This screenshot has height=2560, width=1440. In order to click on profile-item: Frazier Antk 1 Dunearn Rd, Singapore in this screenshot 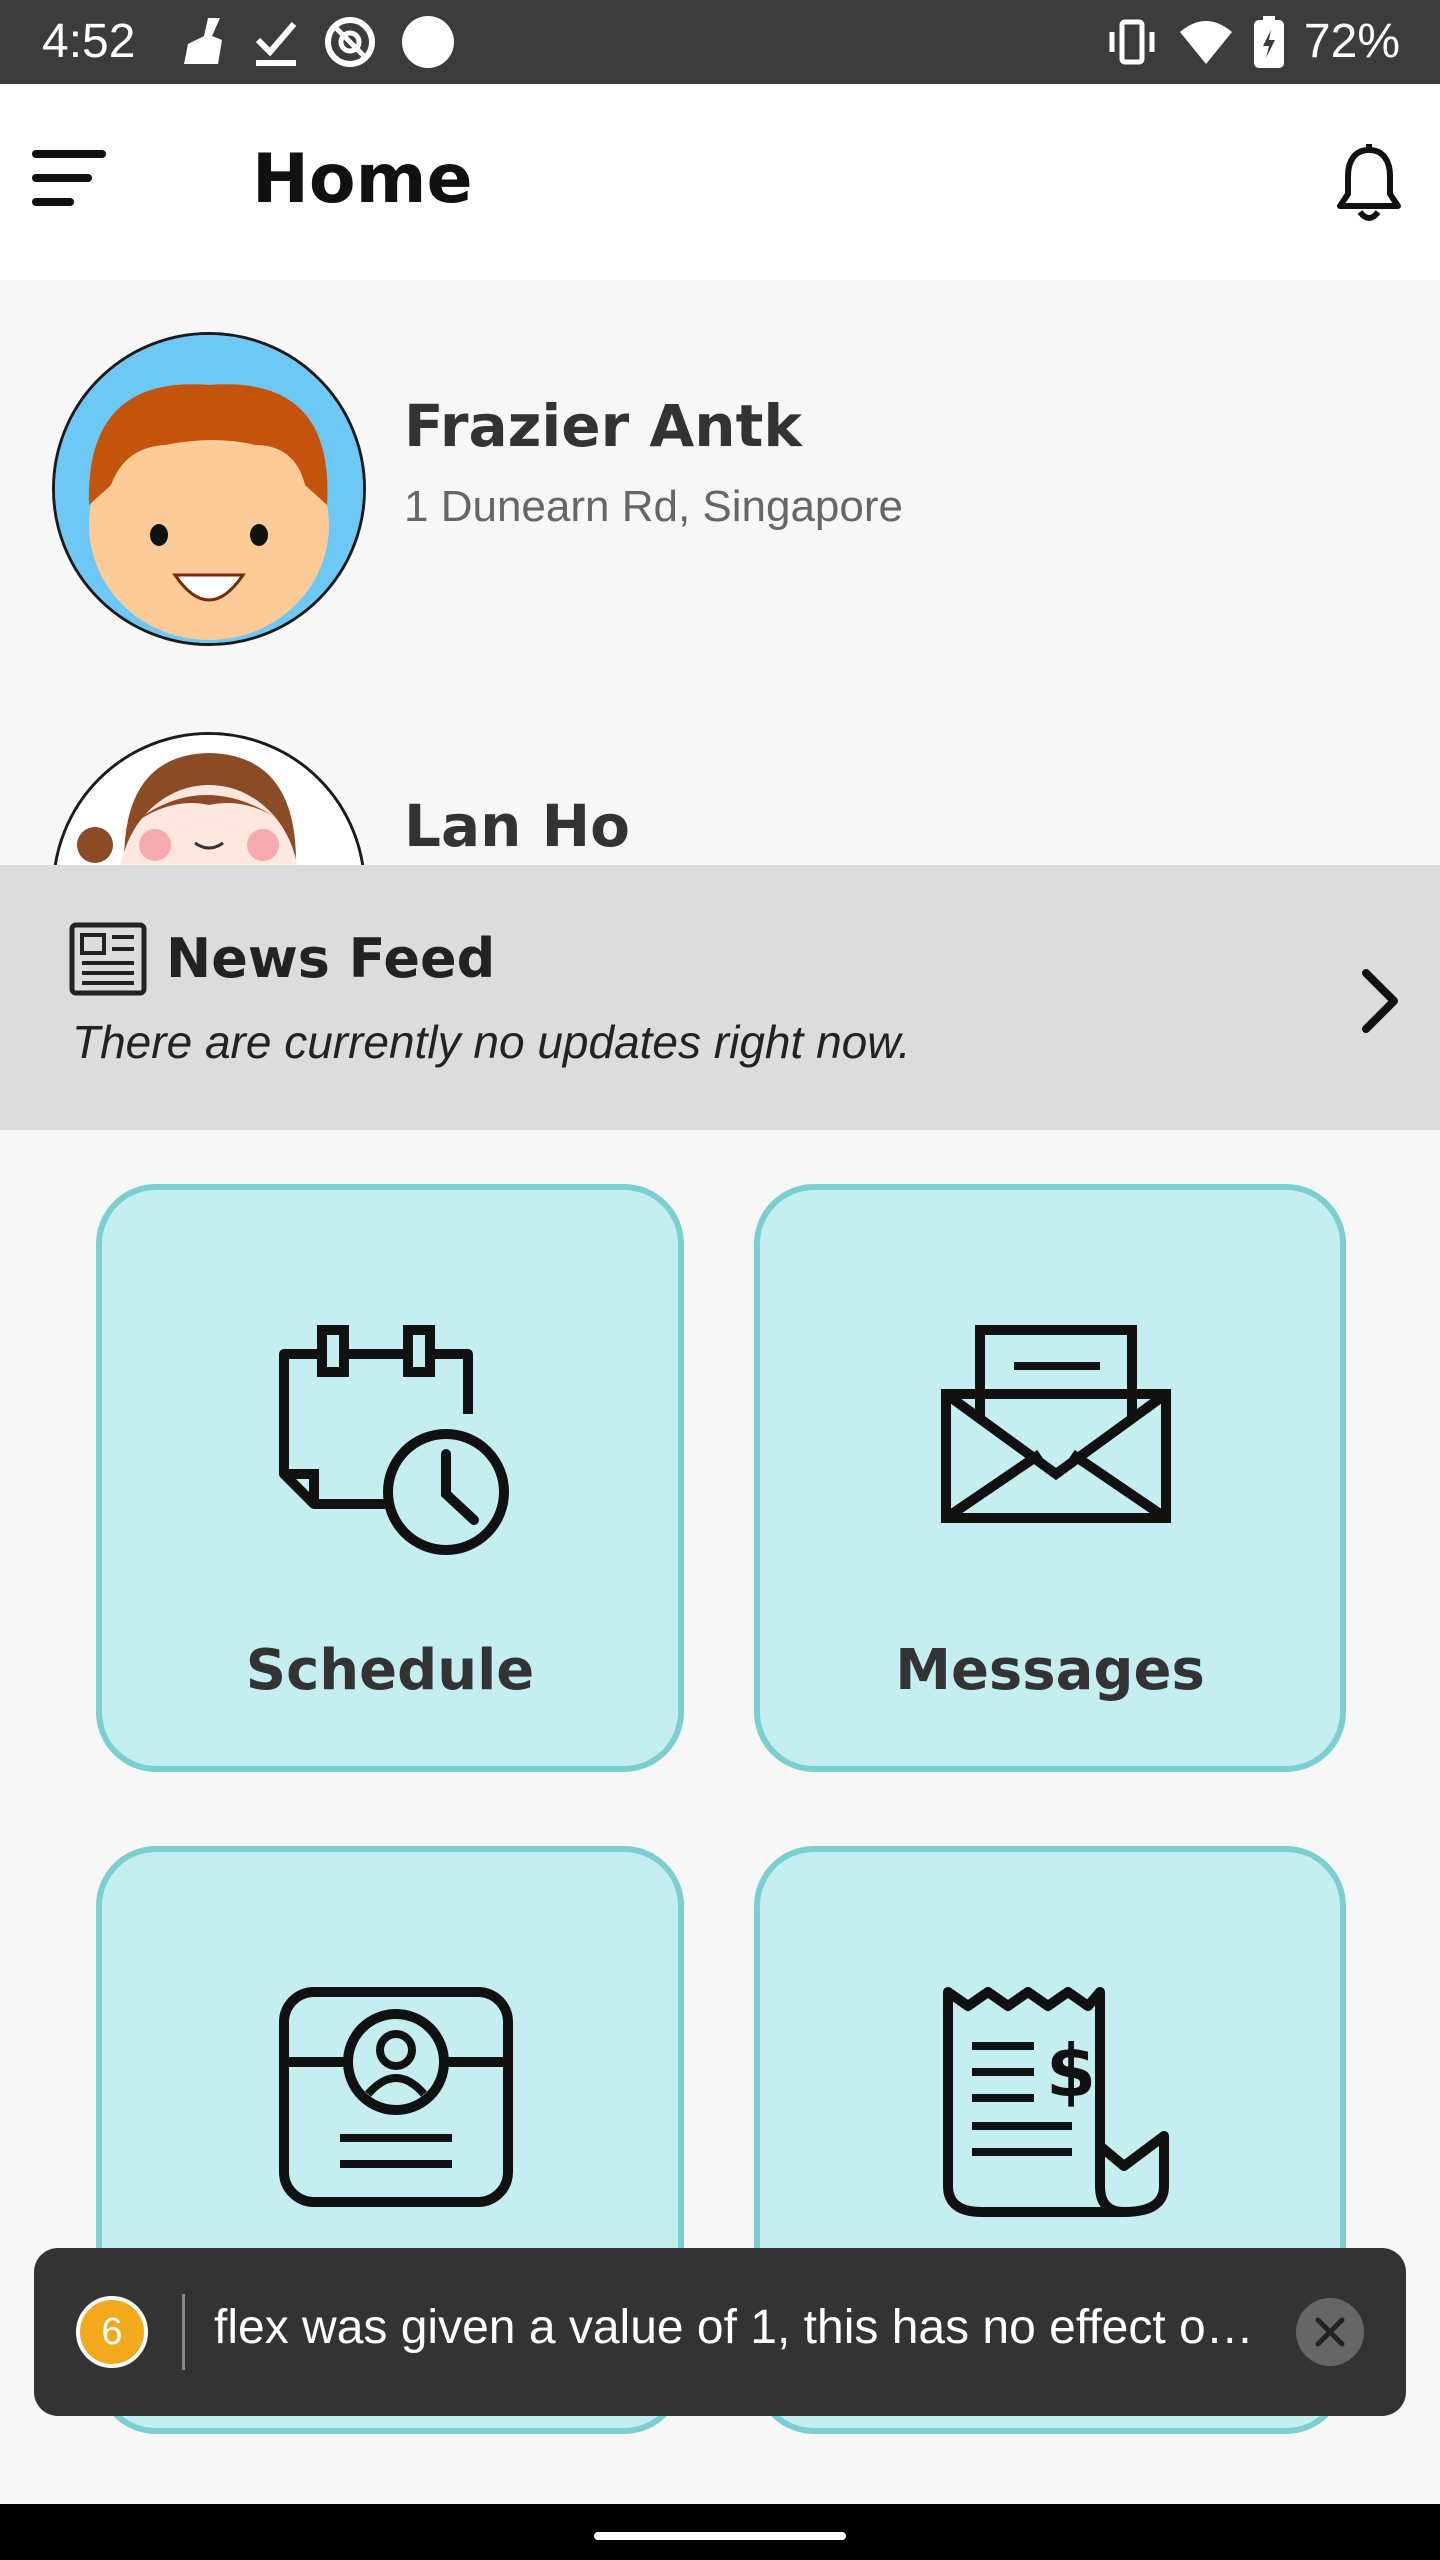, I will do `click(720, 492)`.